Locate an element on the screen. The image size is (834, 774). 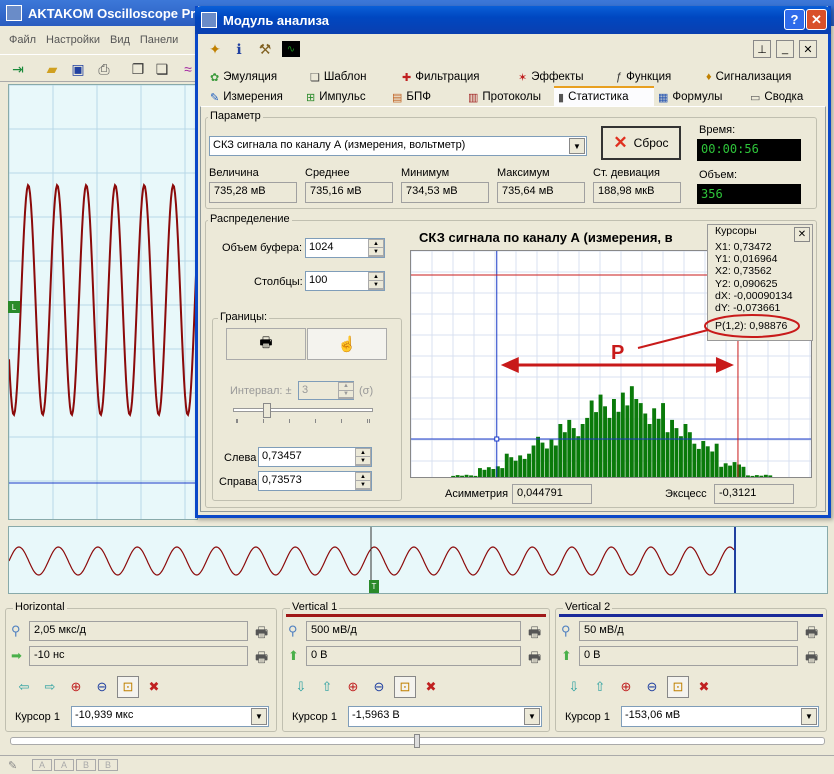
close-module-button: ✕ is located at coordinates (808, 49).